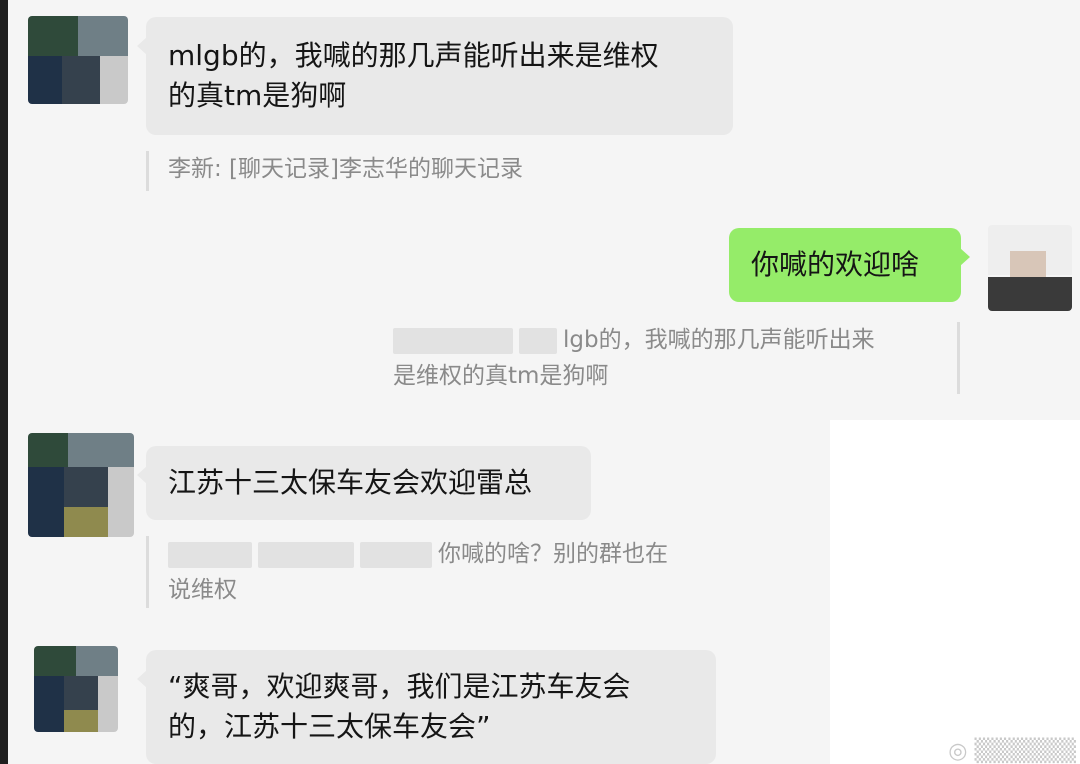  Describe the element at coordinates (350, 482) in the screenshot. I see `message-text: 江苏十三太保车友会欢迎雷总` at that location.